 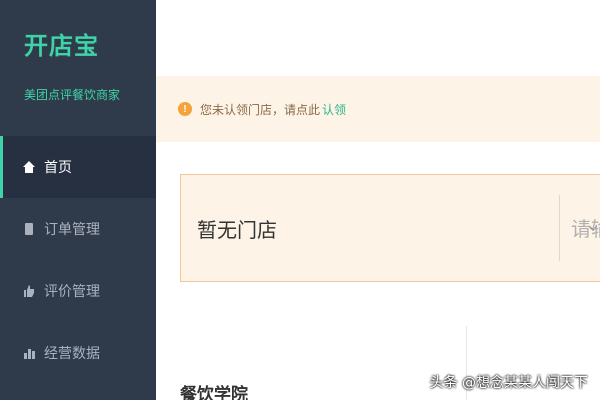 What do you see at coordinates (58, 168) in the screenshot?
I see `sidebar-item-label: 首页` at bounding box center [58, 168].